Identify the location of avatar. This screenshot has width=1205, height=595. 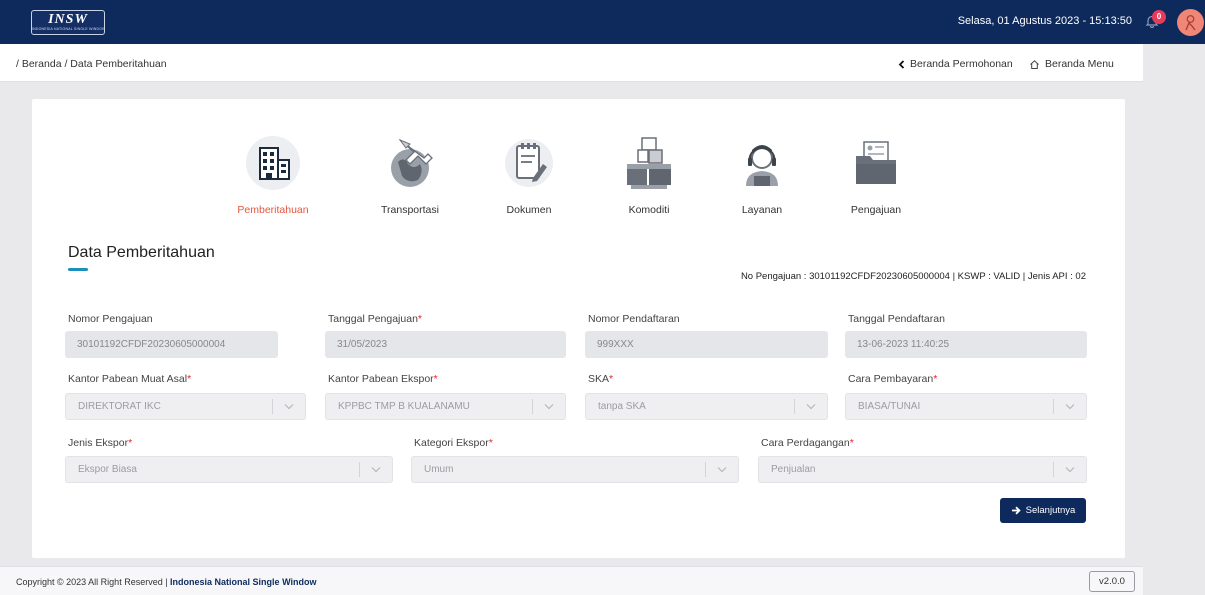
(1190, 22).